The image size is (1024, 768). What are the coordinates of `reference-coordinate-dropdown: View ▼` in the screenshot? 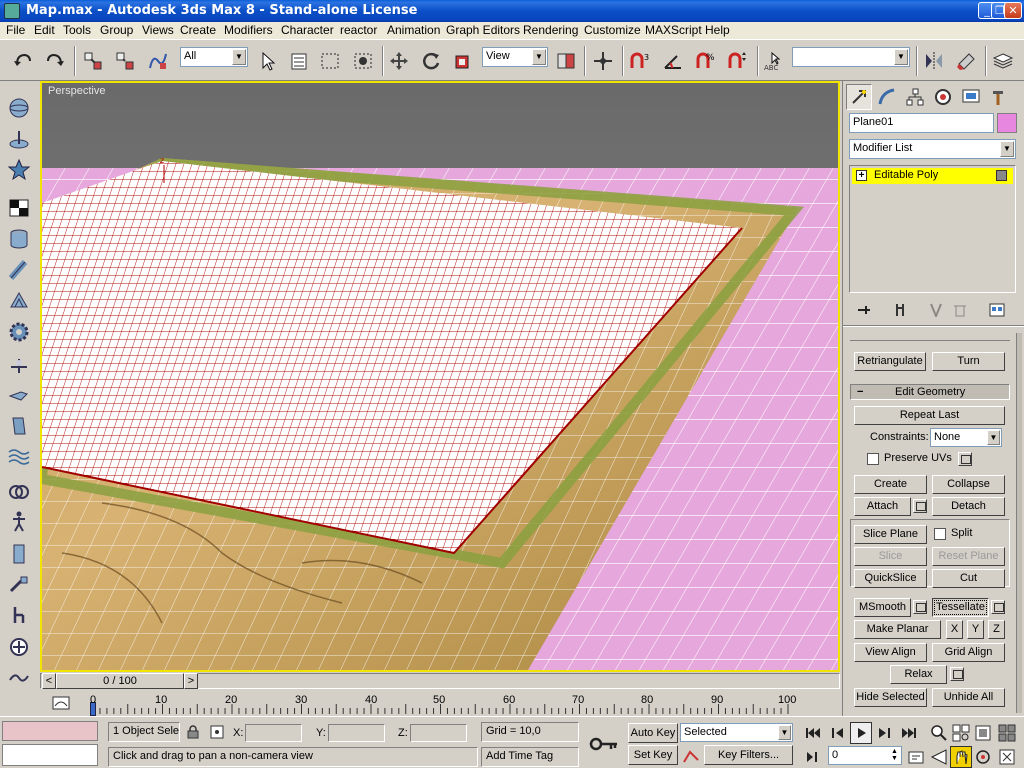 It's located at (515, 57).